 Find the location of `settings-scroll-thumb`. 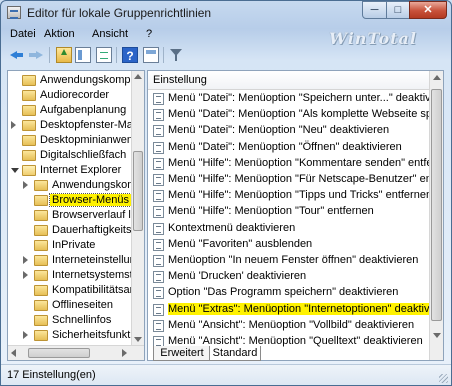

settings-scroll-thumb is located at coordinates (436, 205).